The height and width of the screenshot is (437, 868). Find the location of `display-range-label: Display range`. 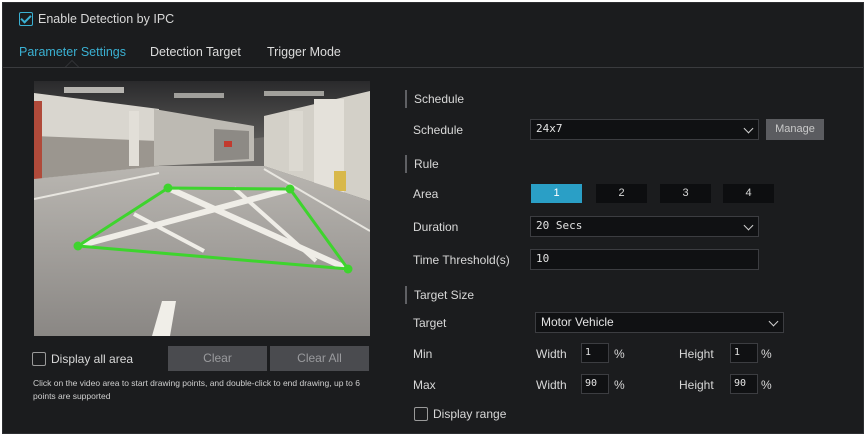

display-range-label: Display range is located at coordinates (469, 414).